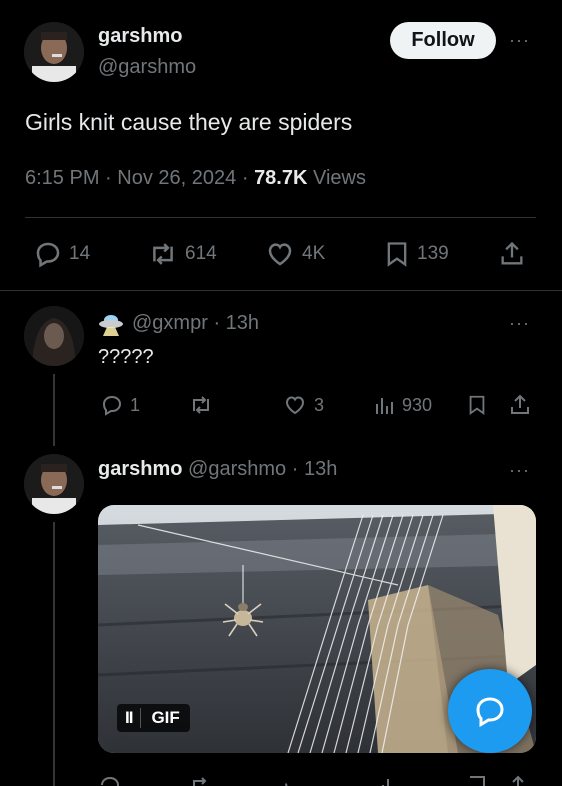 The image size is (562, 786). I want to click on like-button: 3, so click(303, 405).